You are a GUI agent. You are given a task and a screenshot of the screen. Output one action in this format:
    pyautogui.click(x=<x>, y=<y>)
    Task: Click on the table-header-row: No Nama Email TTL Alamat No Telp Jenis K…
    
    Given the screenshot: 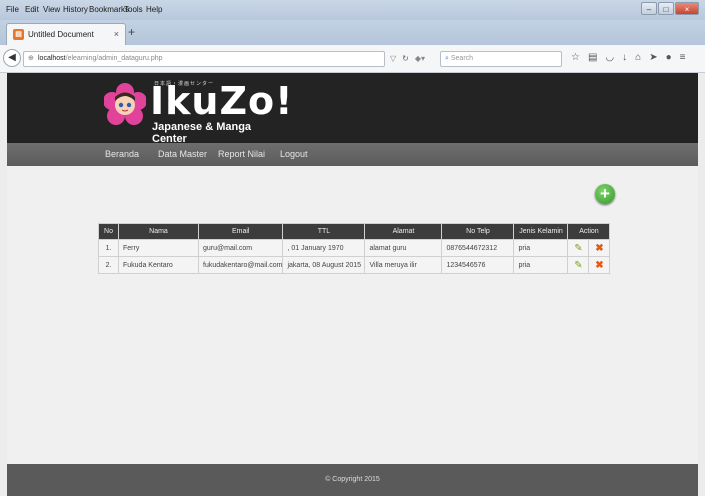 What is the action you would take?
    pyautogui.click(x=354, y=231)
    